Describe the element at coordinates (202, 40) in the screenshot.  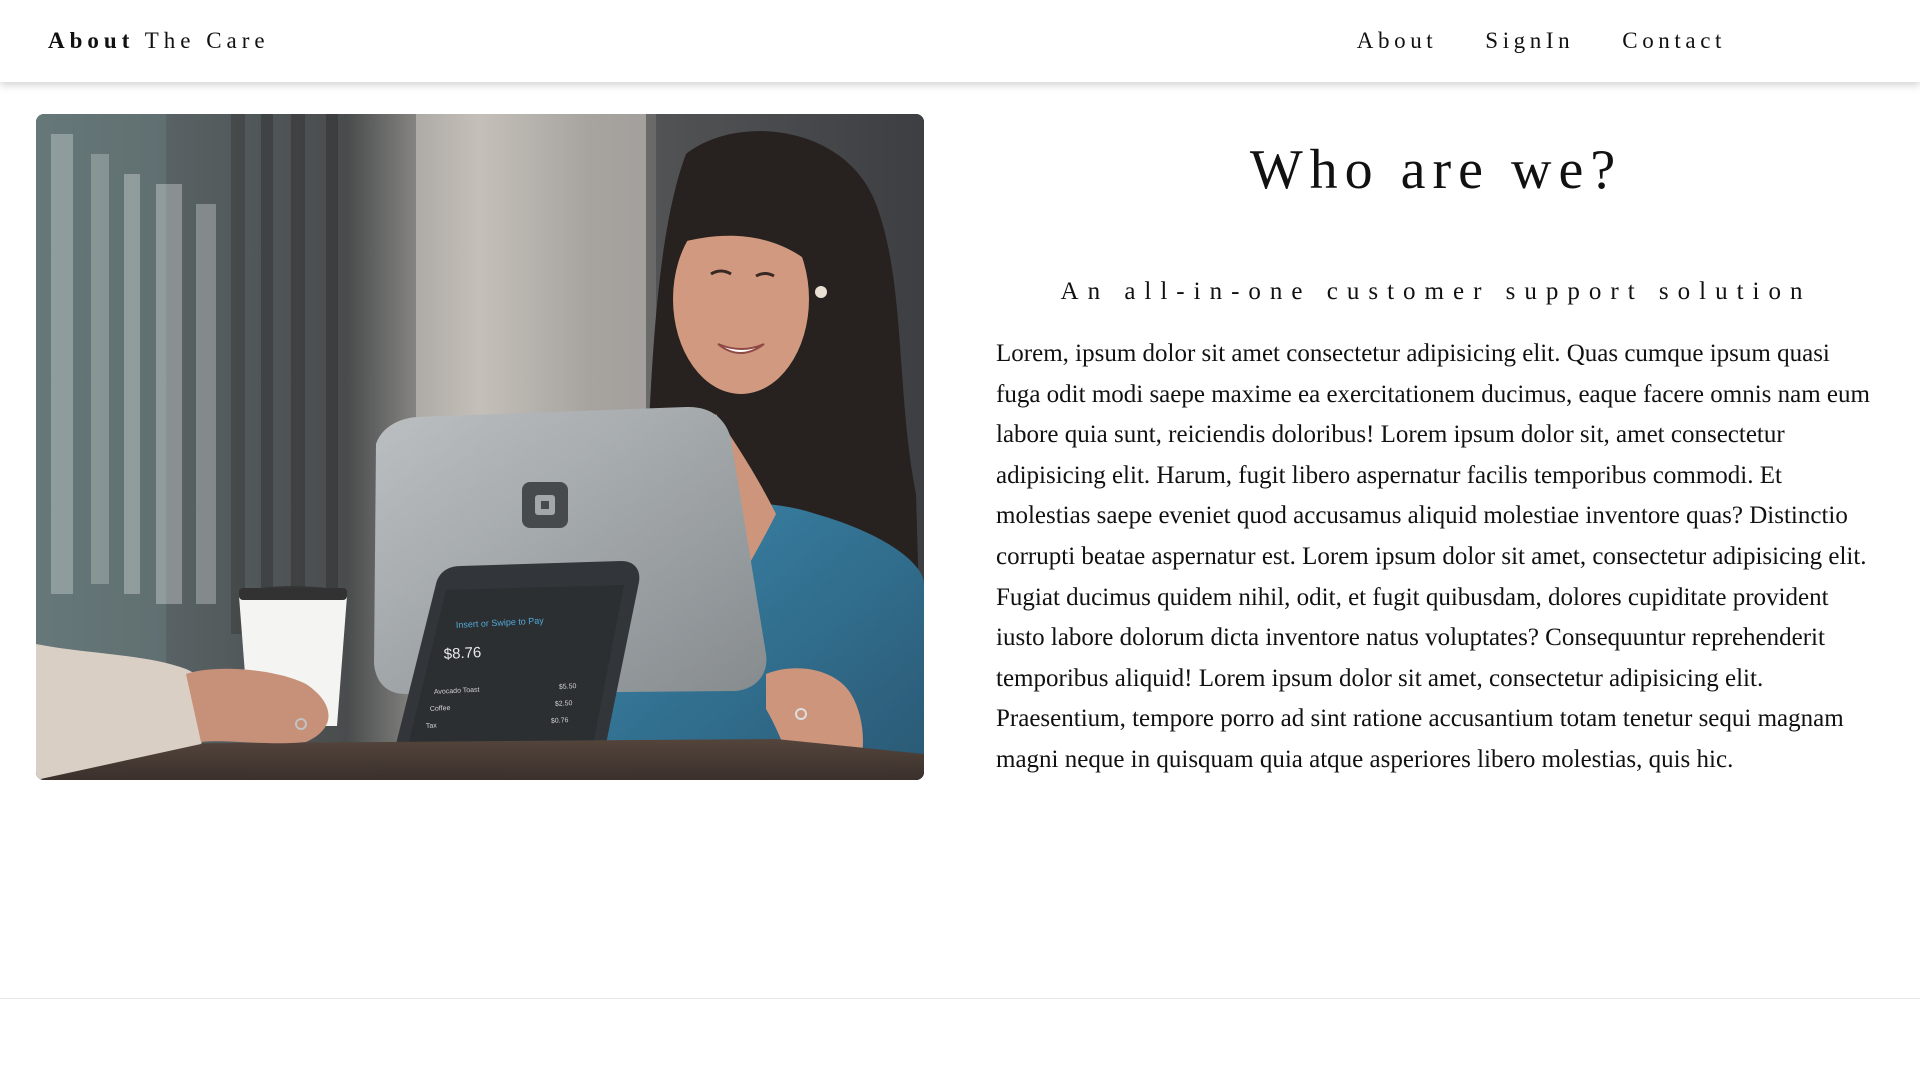
I see `brand-rest-text: The Care` at that location.